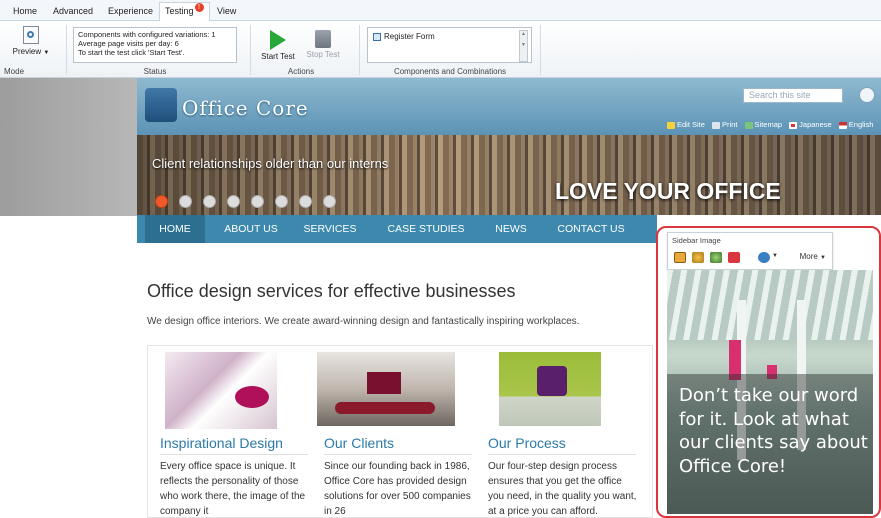  Describe the element at coordinates (770, 305) in the screenshot. I see `image-ceiling` at that location.